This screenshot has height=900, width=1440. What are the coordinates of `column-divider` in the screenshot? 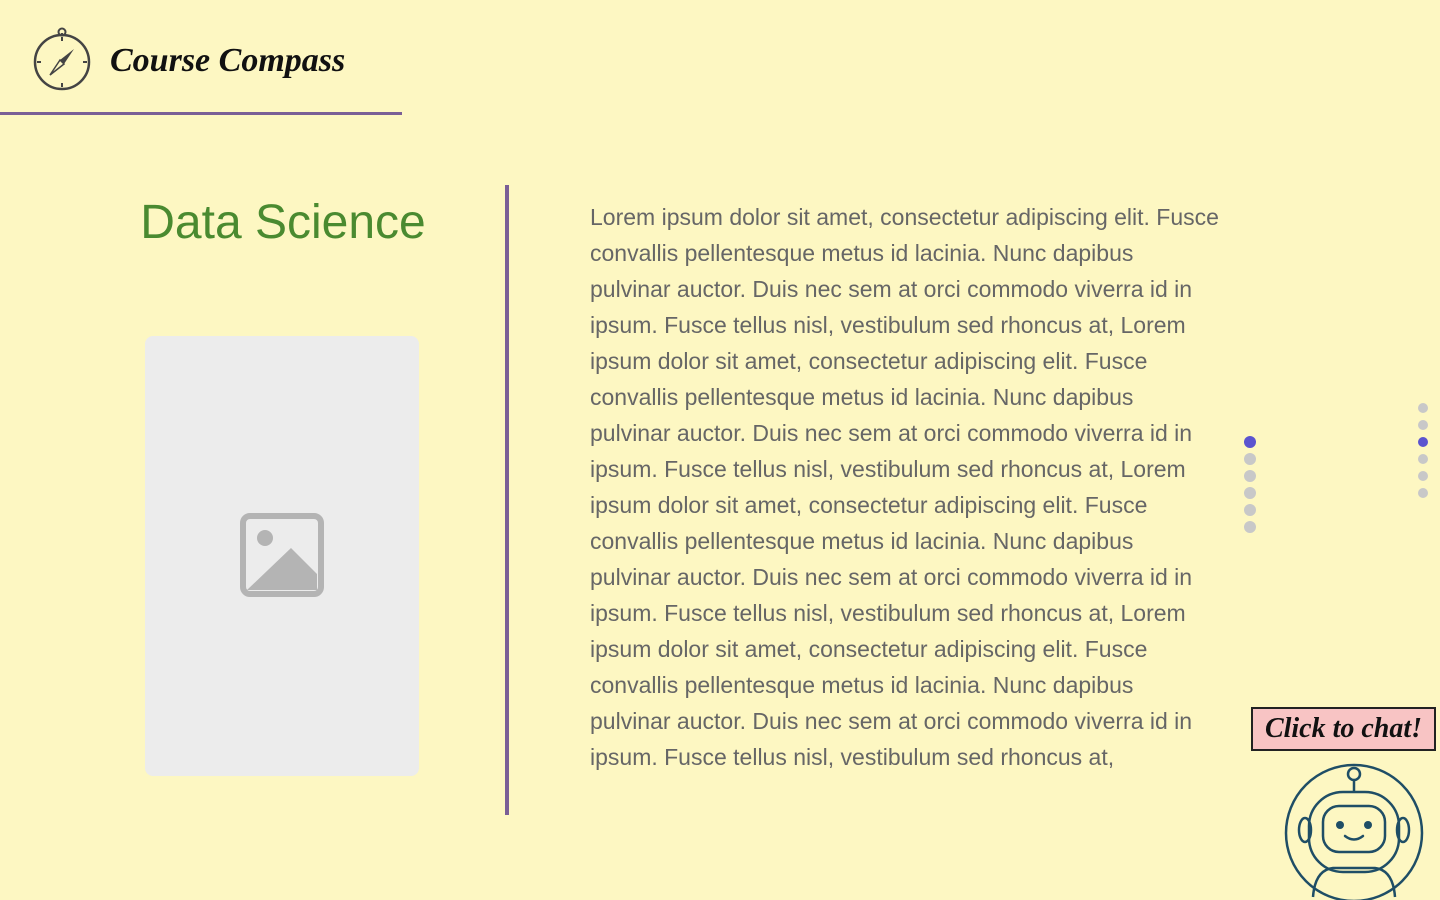 It's located at (507, 500).